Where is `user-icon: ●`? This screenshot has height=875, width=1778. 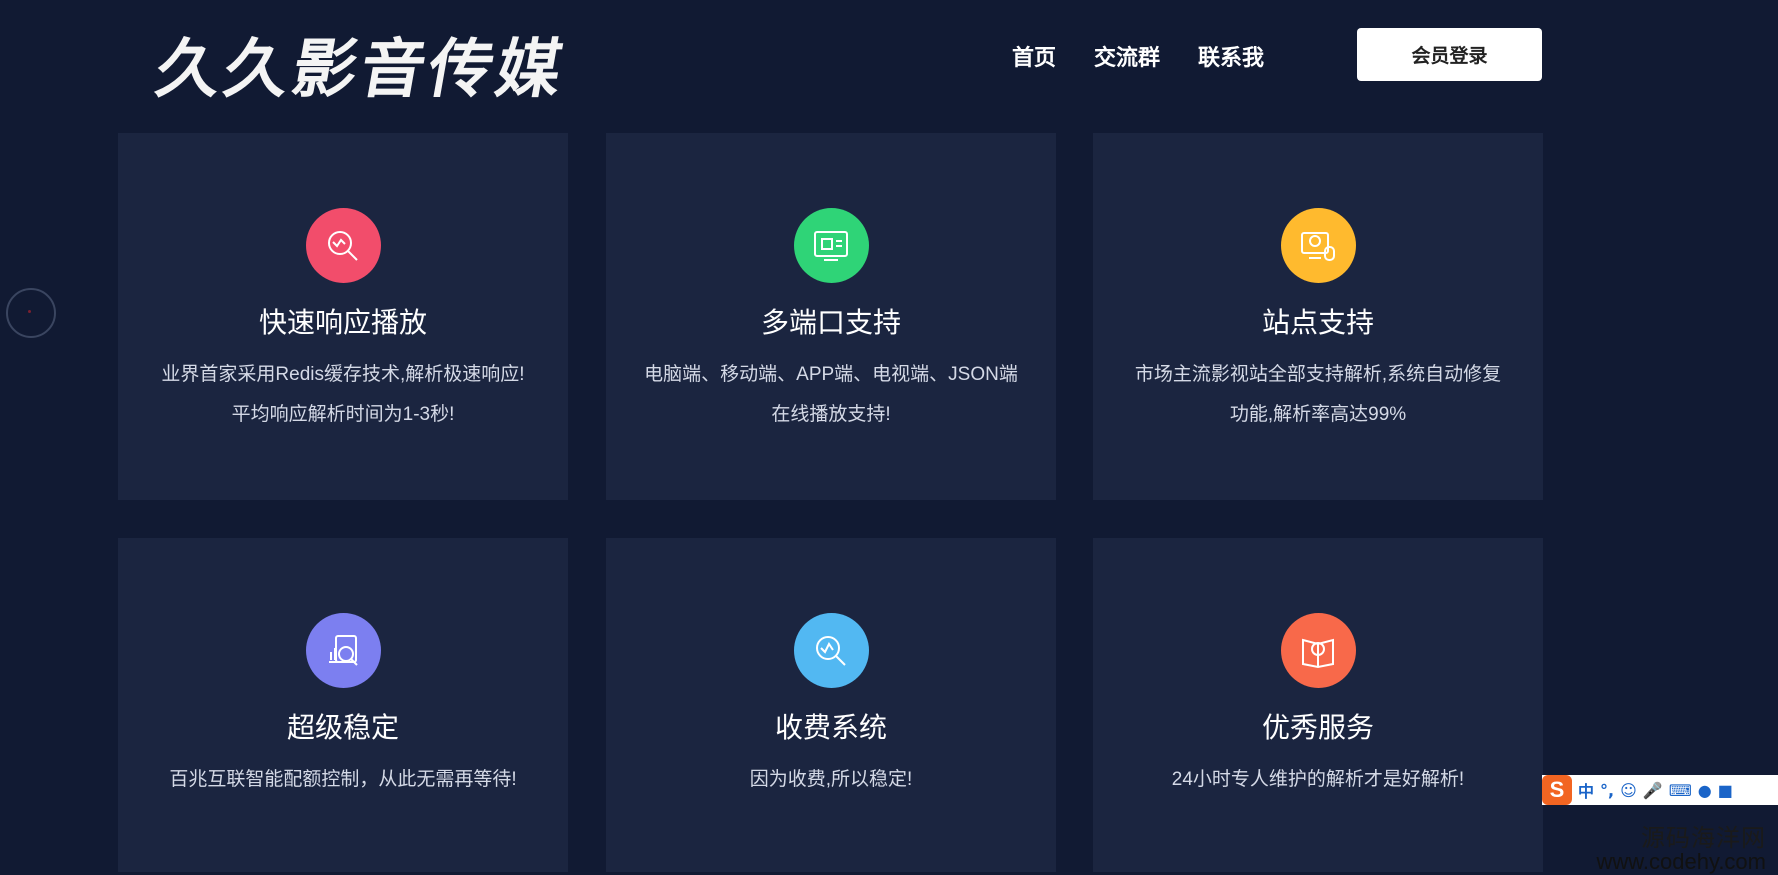
user-icon: ● is located at coordinates (1705, 790).